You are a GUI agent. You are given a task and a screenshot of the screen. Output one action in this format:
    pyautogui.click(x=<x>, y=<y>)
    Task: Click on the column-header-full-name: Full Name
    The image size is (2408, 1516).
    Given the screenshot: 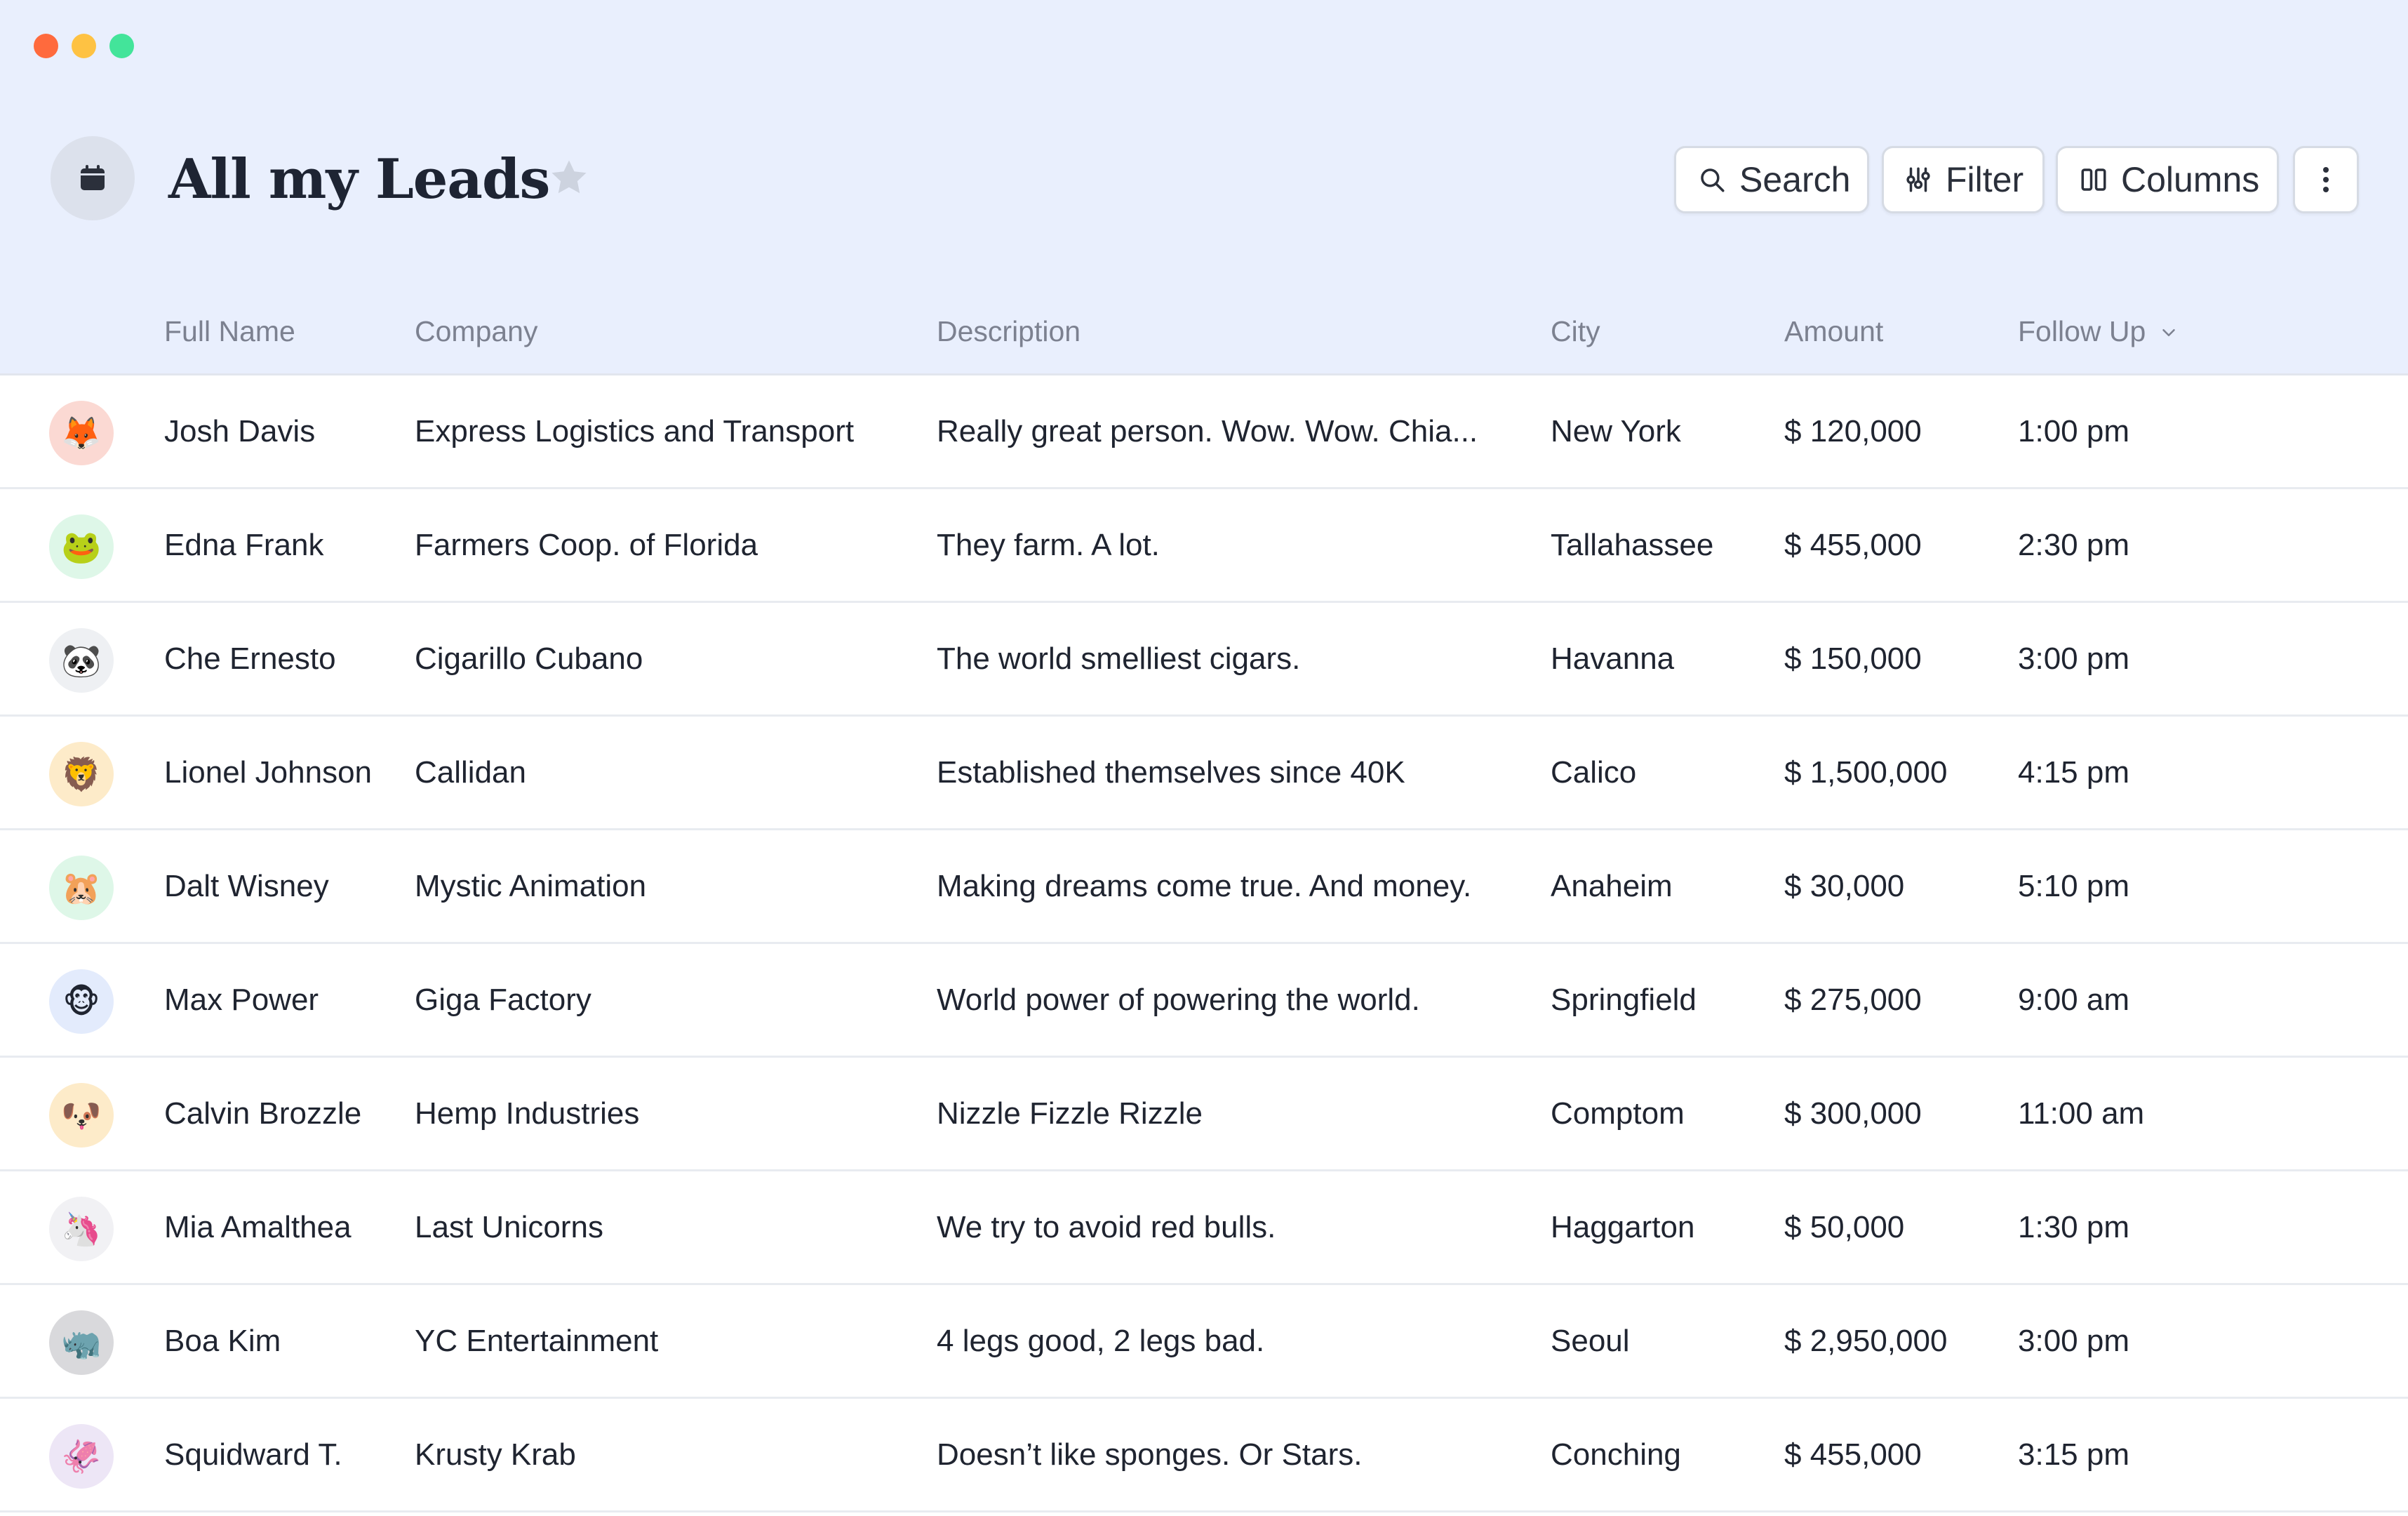 What is the action you would take?
    pyautogui.click(x=229, y=331)
    